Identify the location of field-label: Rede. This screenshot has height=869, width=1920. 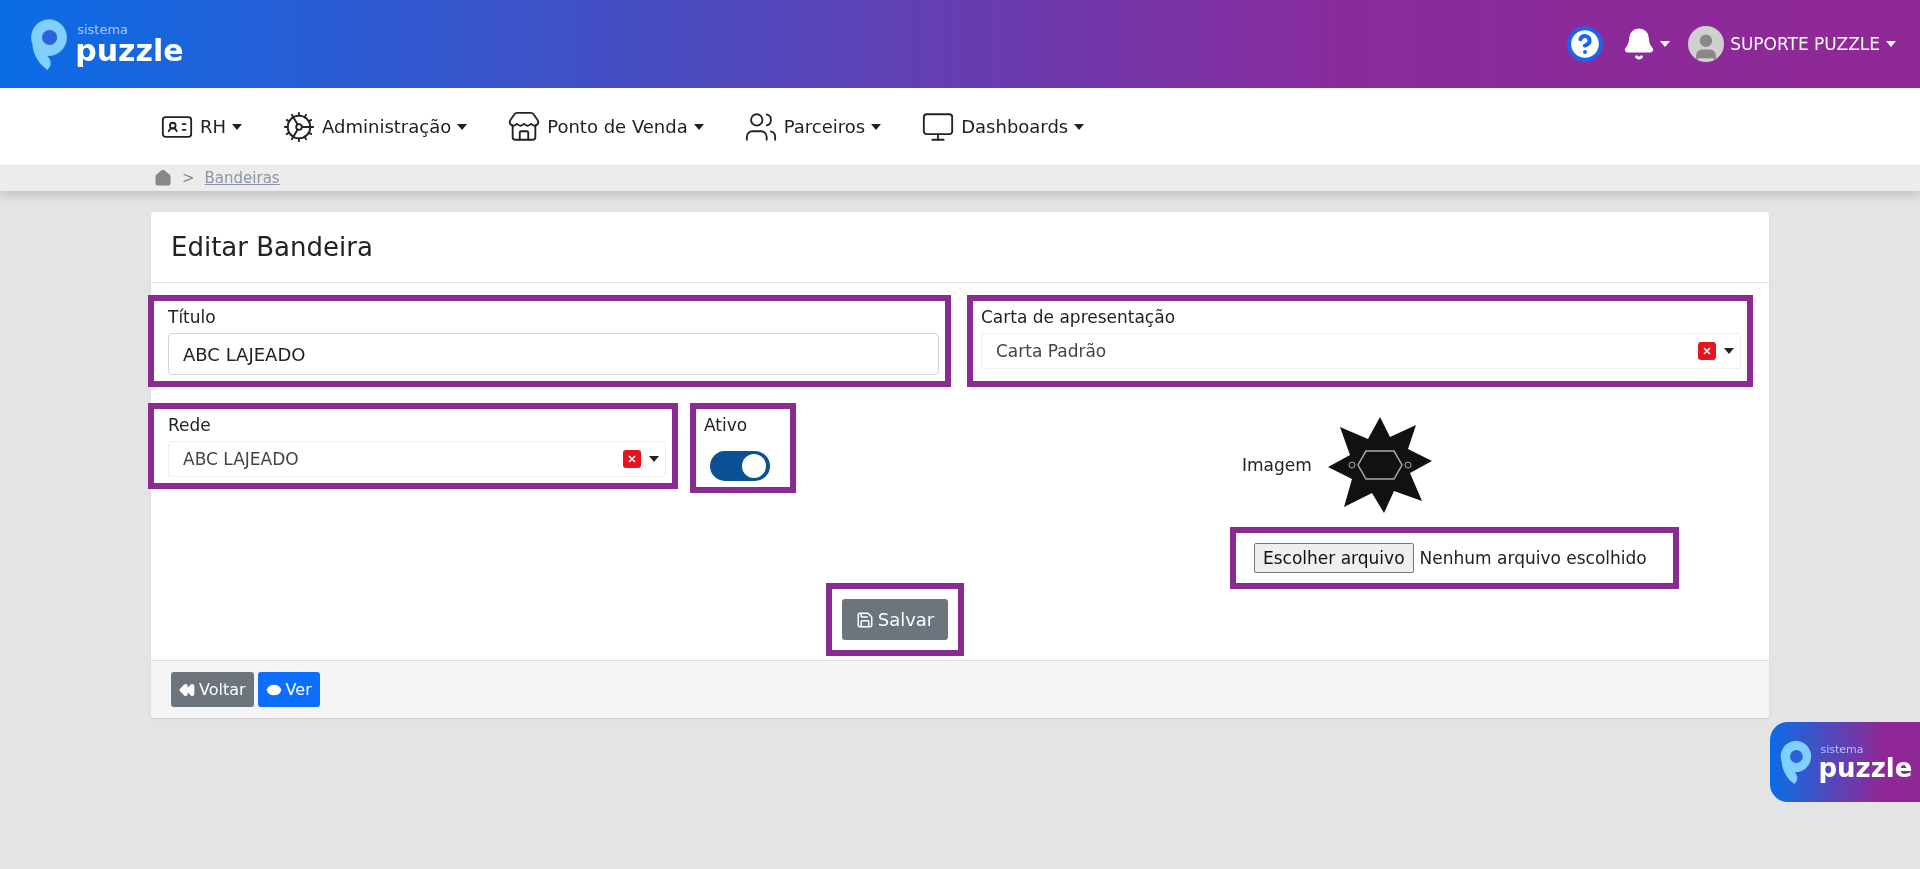
(190, 425).